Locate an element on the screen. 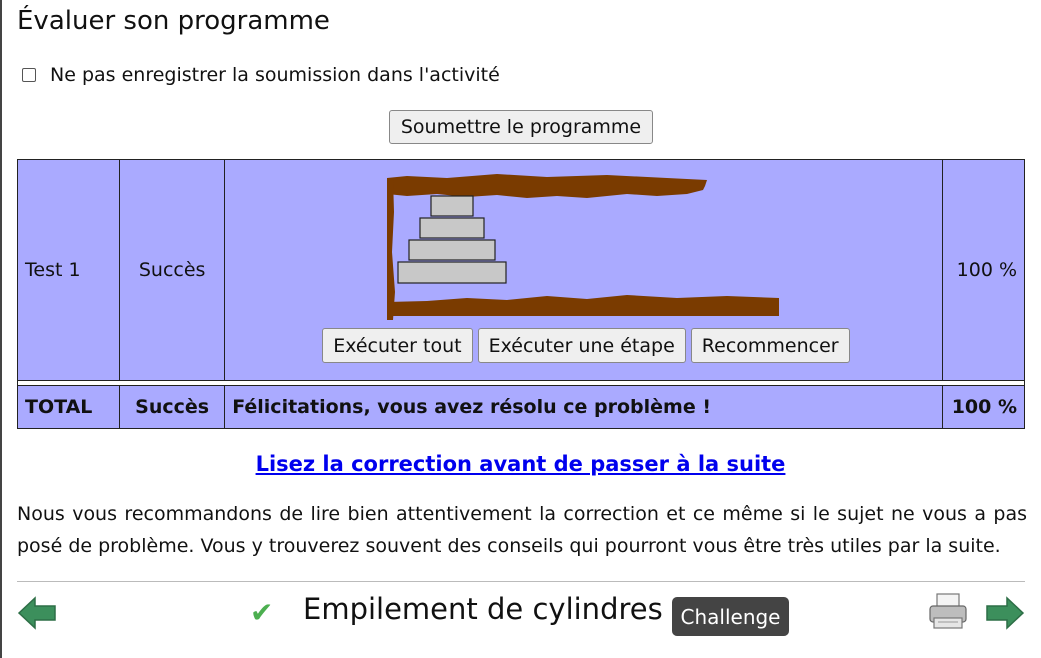  submit-program-button: Soumettre le programme is located at coordinates (521, 127).